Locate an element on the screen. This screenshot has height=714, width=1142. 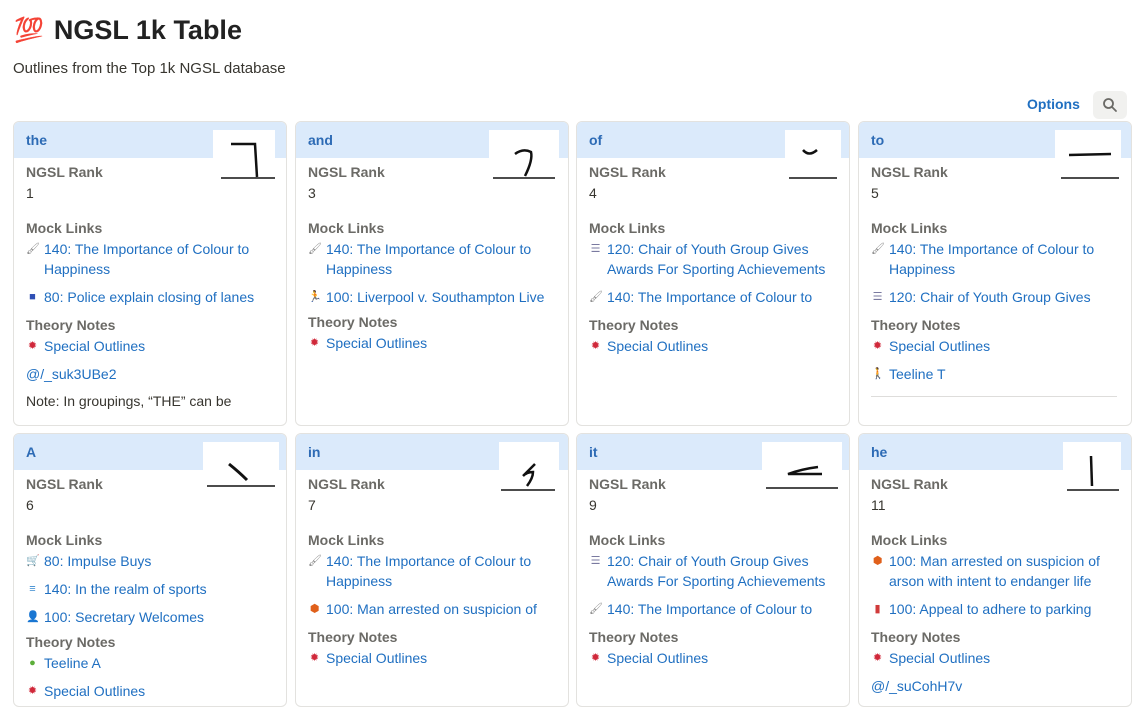
theory-link: ● Teeline A is located at coordinates (150, 663).